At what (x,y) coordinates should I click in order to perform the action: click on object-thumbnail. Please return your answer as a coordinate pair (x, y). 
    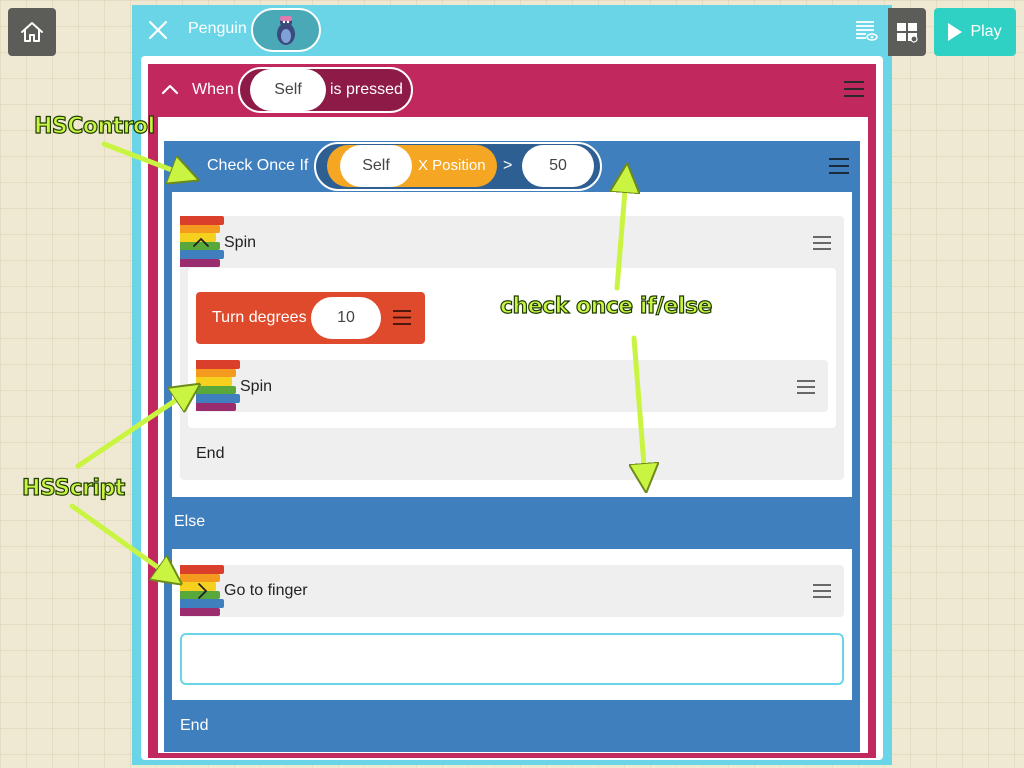
    Looking at the image, I should click on (286, 30).